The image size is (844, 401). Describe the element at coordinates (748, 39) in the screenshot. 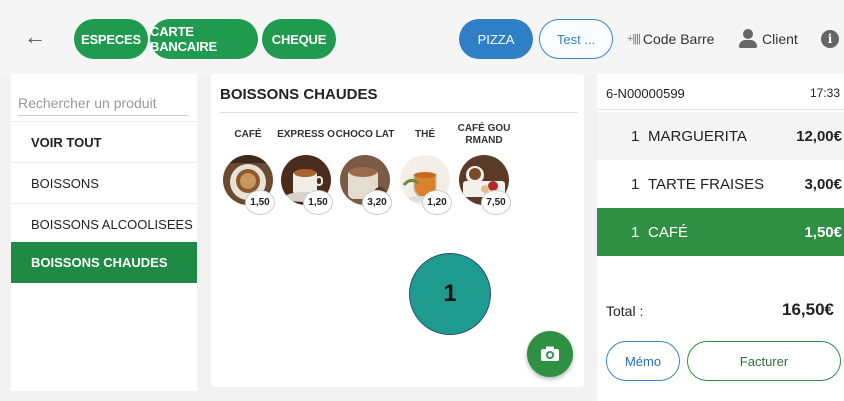

I see `person-icon` at that location.